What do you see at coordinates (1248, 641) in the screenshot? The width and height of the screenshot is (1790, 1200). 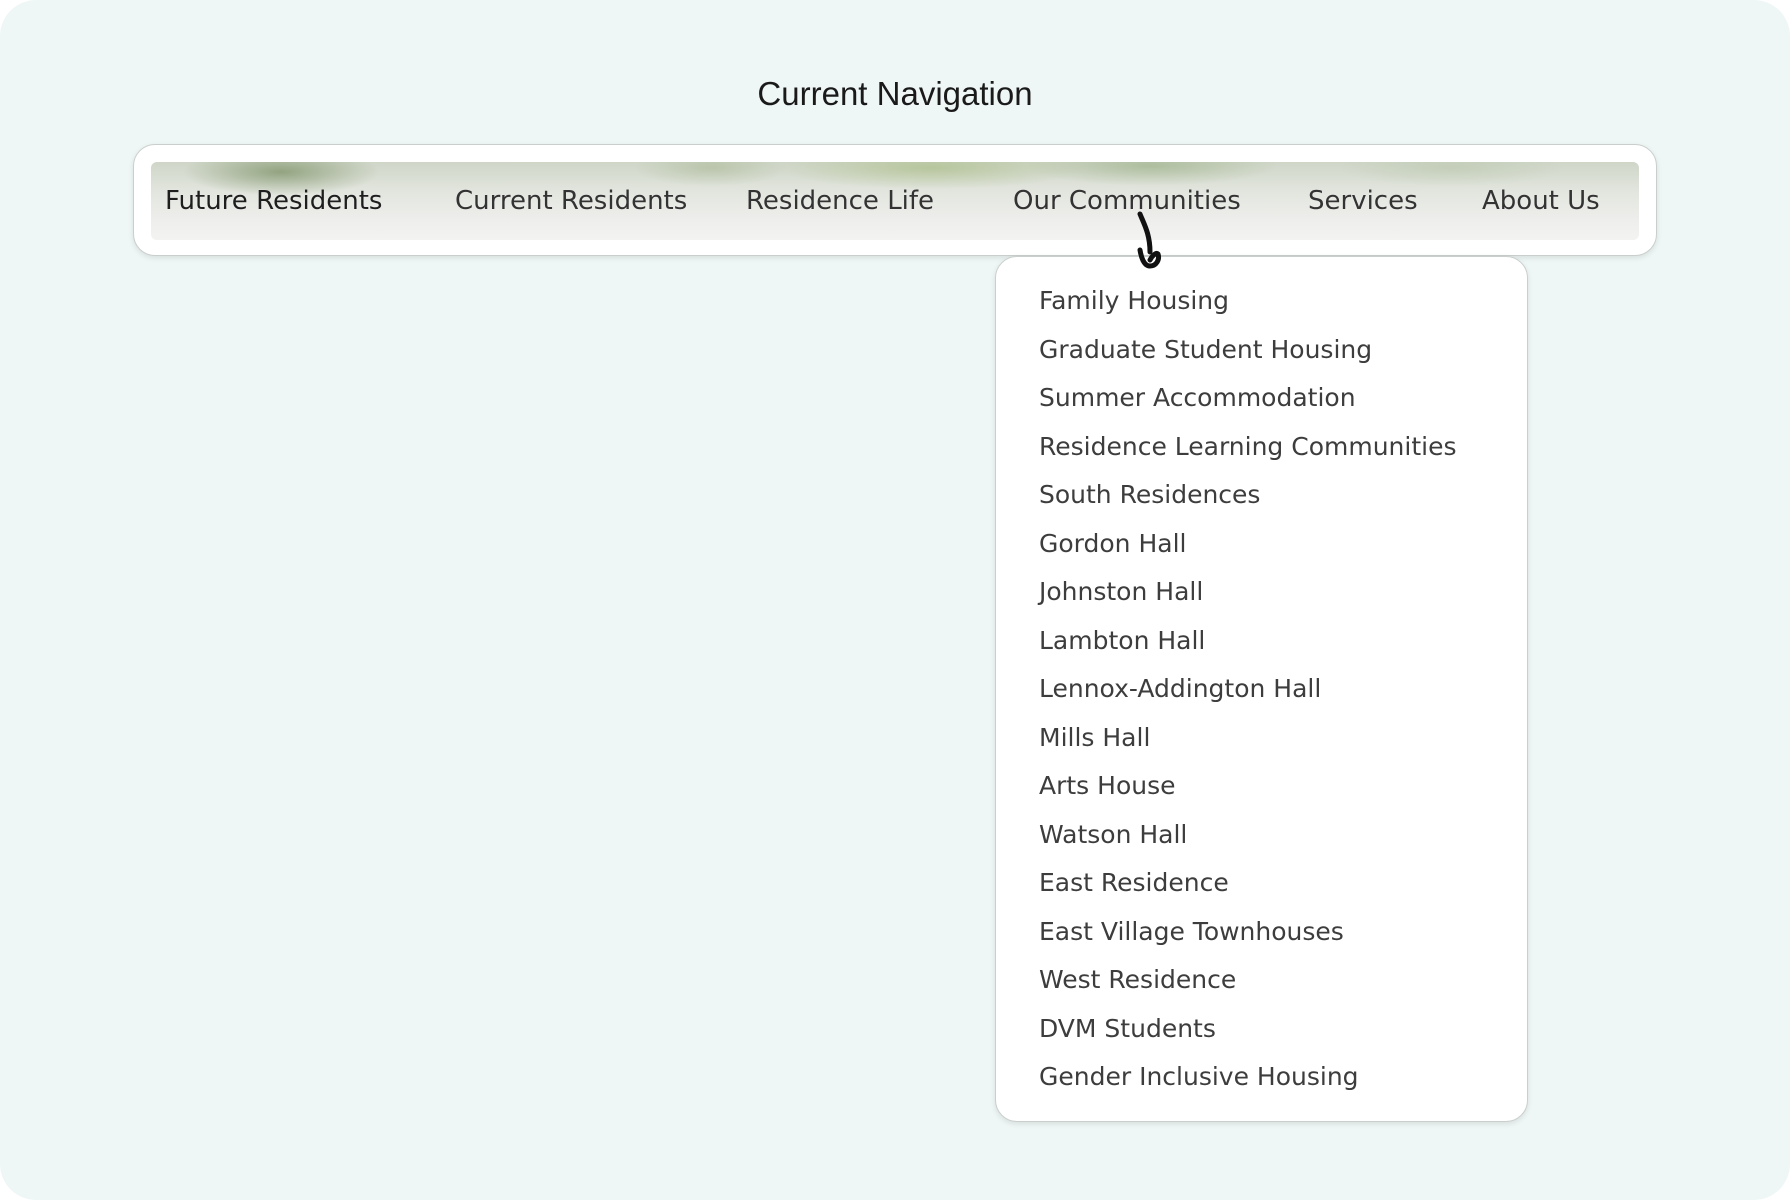 I see `dropdown-item-lambton-hall: Lambton Hall` at bounding box center [1248, 641].